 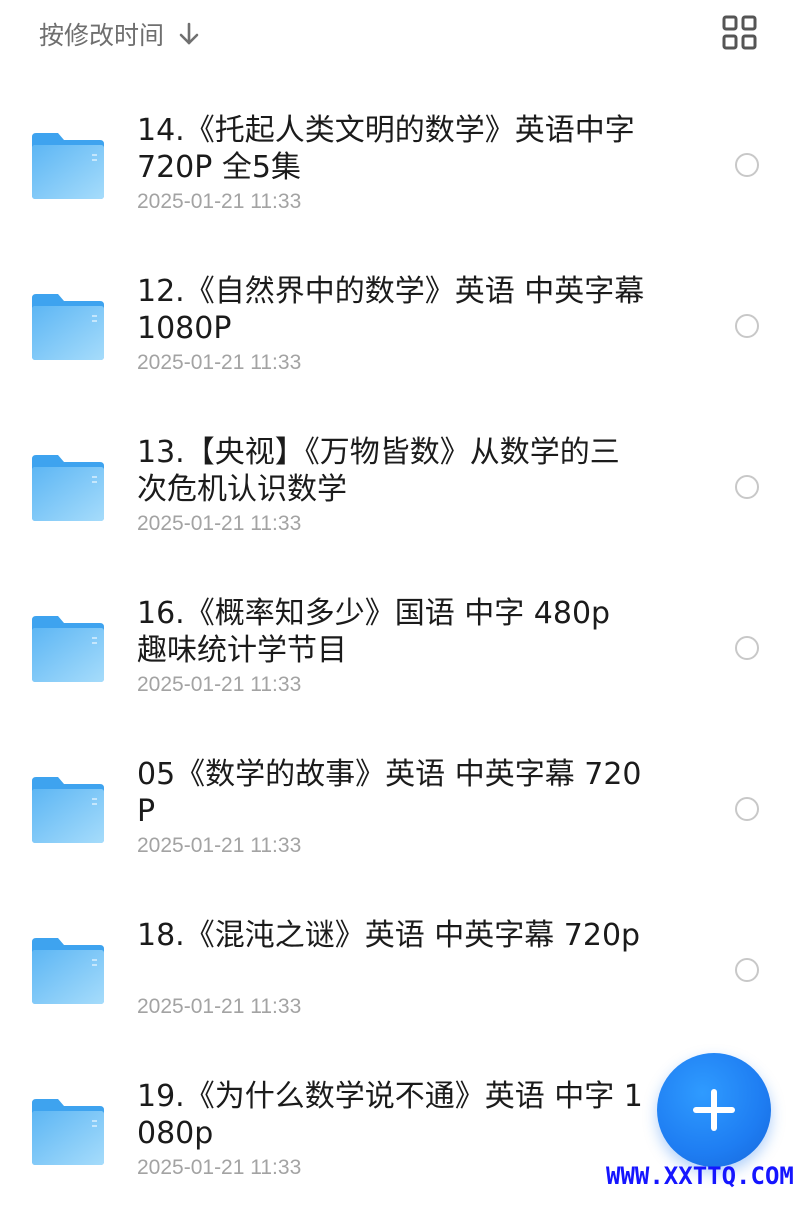 I want to click on folder-title: 13.【央视】《万物皆数》从数学的三次危机认识数学, so click(x=378, y=471).